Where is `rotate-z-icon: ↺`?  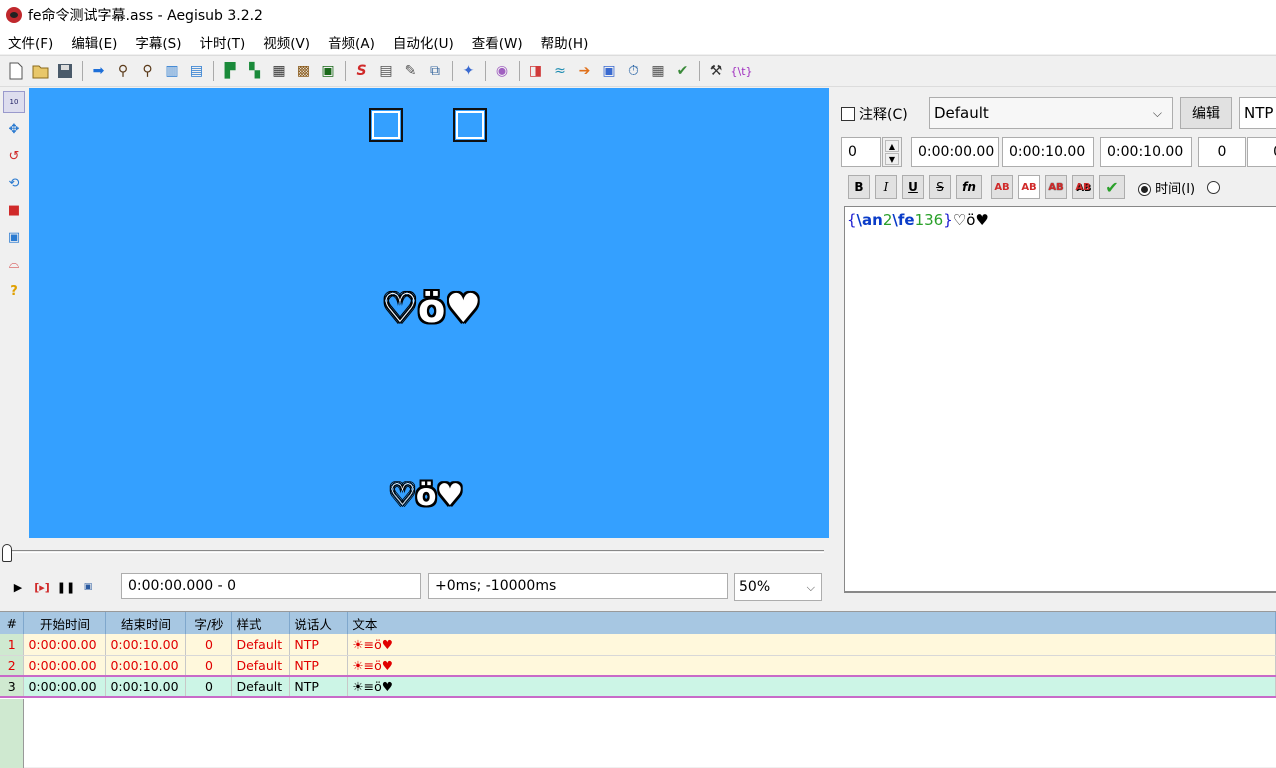 rotate-z-icon: ↺ is located at coordinates (14, 156).